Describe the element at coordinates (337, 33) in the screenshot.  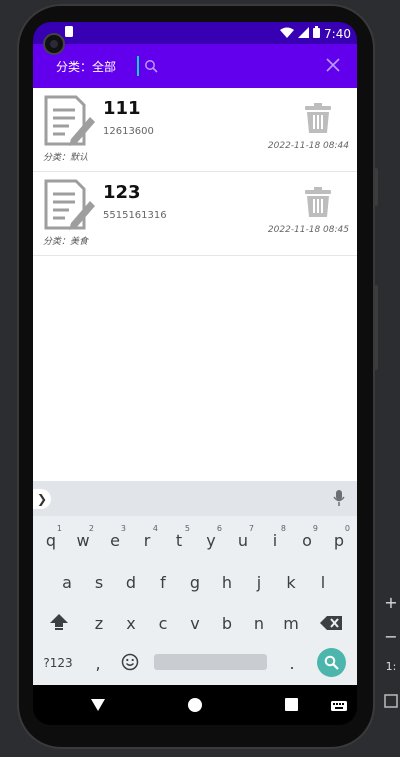
I see `status-time: 7:40` at that location.